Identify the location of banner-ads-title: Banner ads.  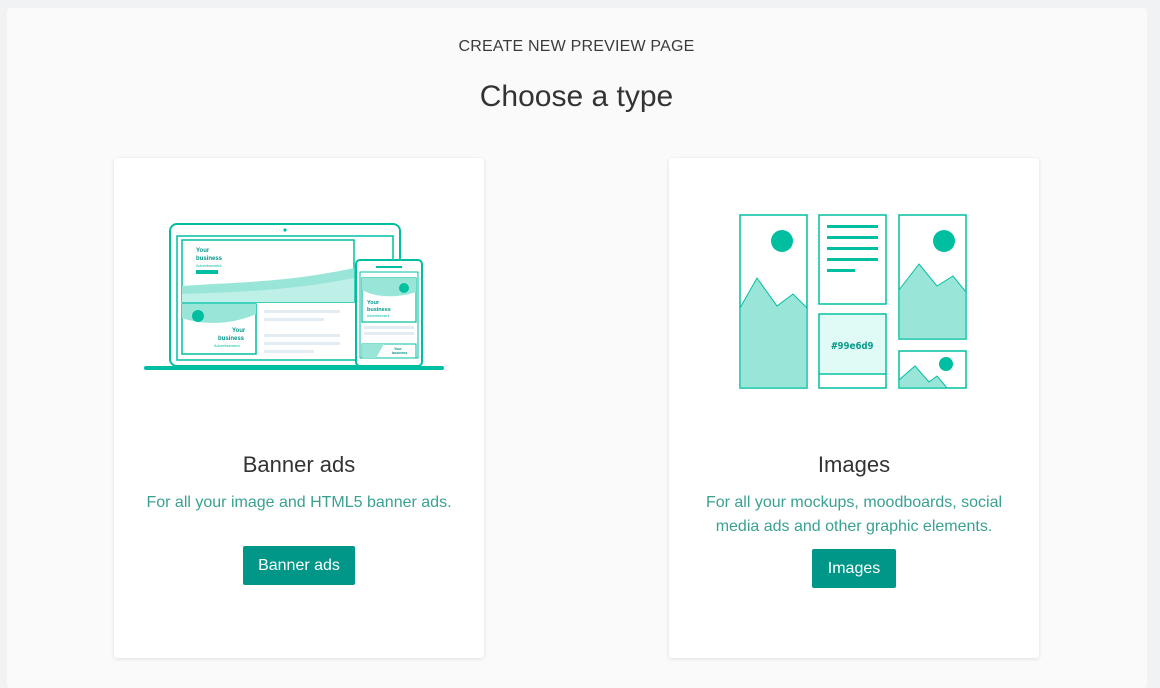
(299, 464).